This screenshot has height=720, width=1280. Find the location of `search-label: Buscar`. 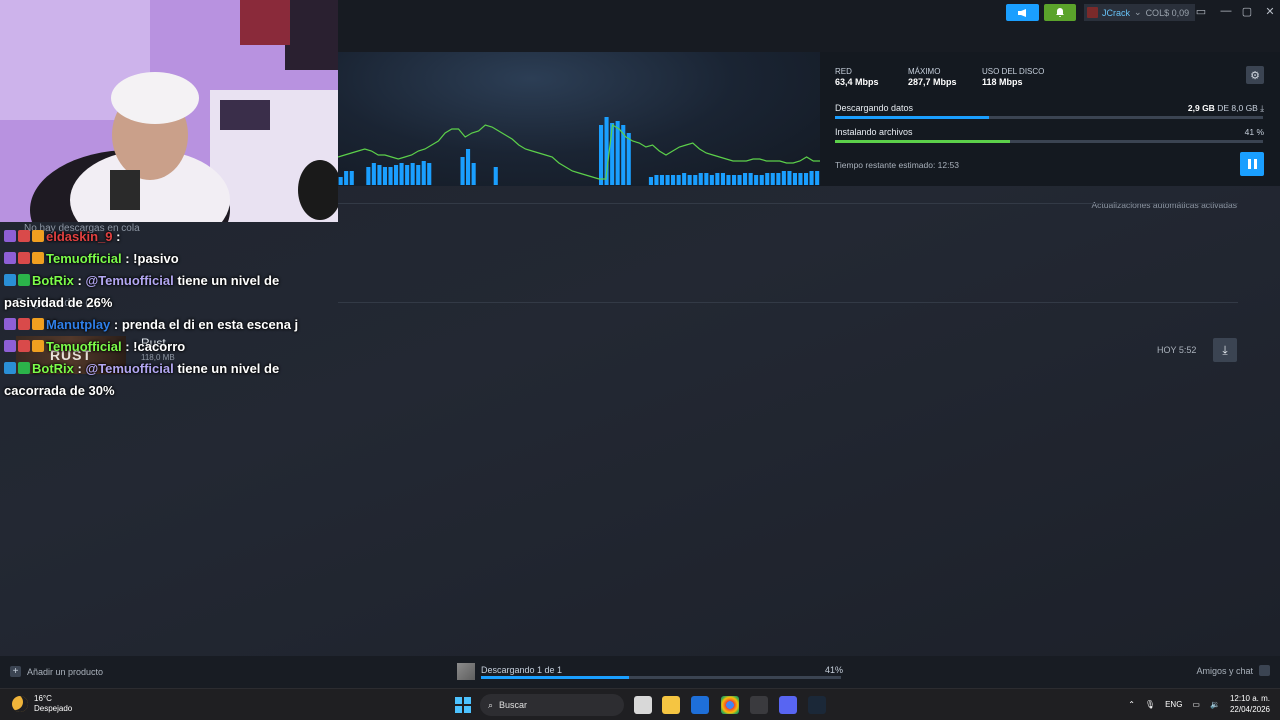

search-label: Buscar is located at coordinates (513, 705).